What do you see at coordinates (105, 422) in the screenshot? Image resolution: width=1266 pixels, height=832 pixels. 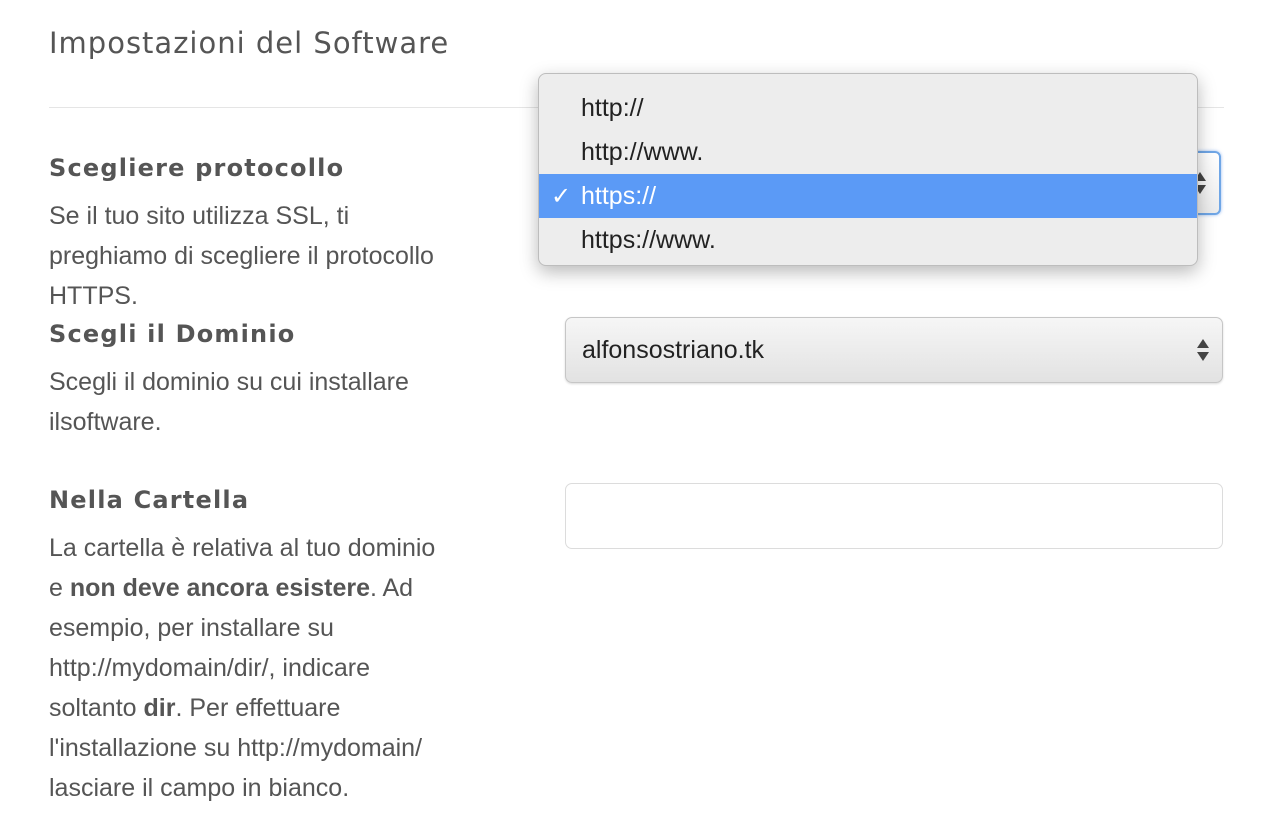 I see `domain-desc-line: ilsoftware.` at bounding box center [105, 422].